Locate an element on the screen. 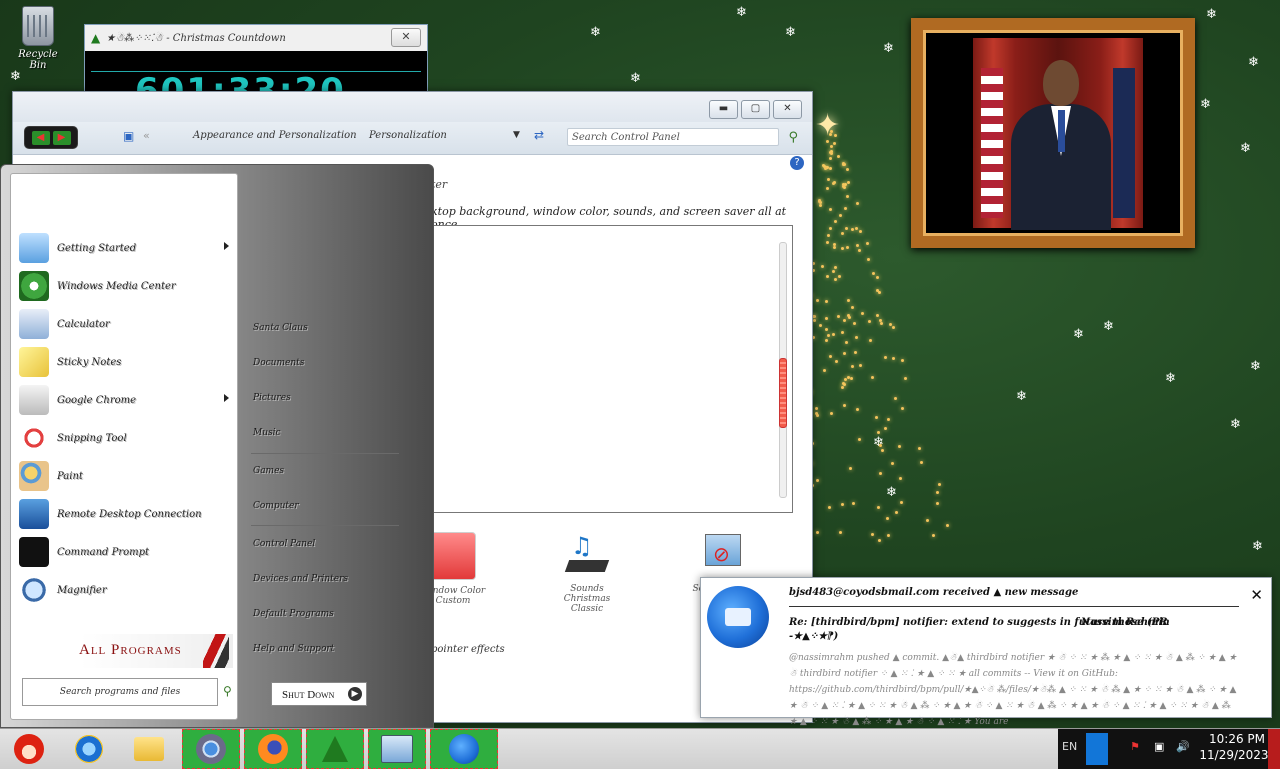  photo-frame-gadget is located at coordinates (1053, 133).